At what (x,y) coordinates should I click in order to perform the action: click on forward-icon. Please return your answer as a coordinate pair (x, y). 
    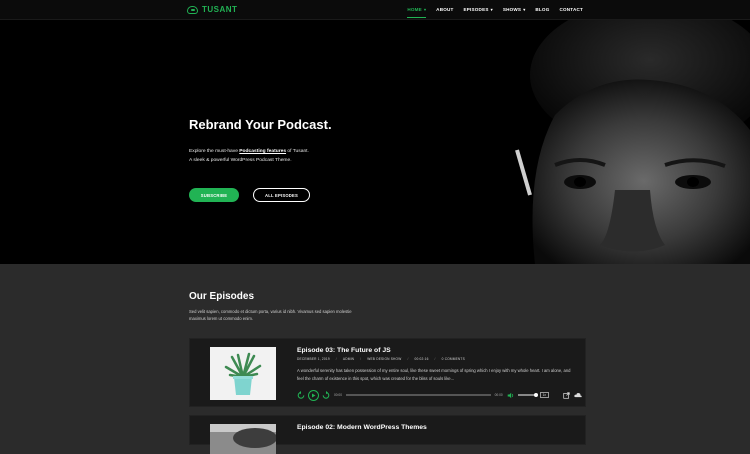
    Looking at the image, I should click on (326, 395).